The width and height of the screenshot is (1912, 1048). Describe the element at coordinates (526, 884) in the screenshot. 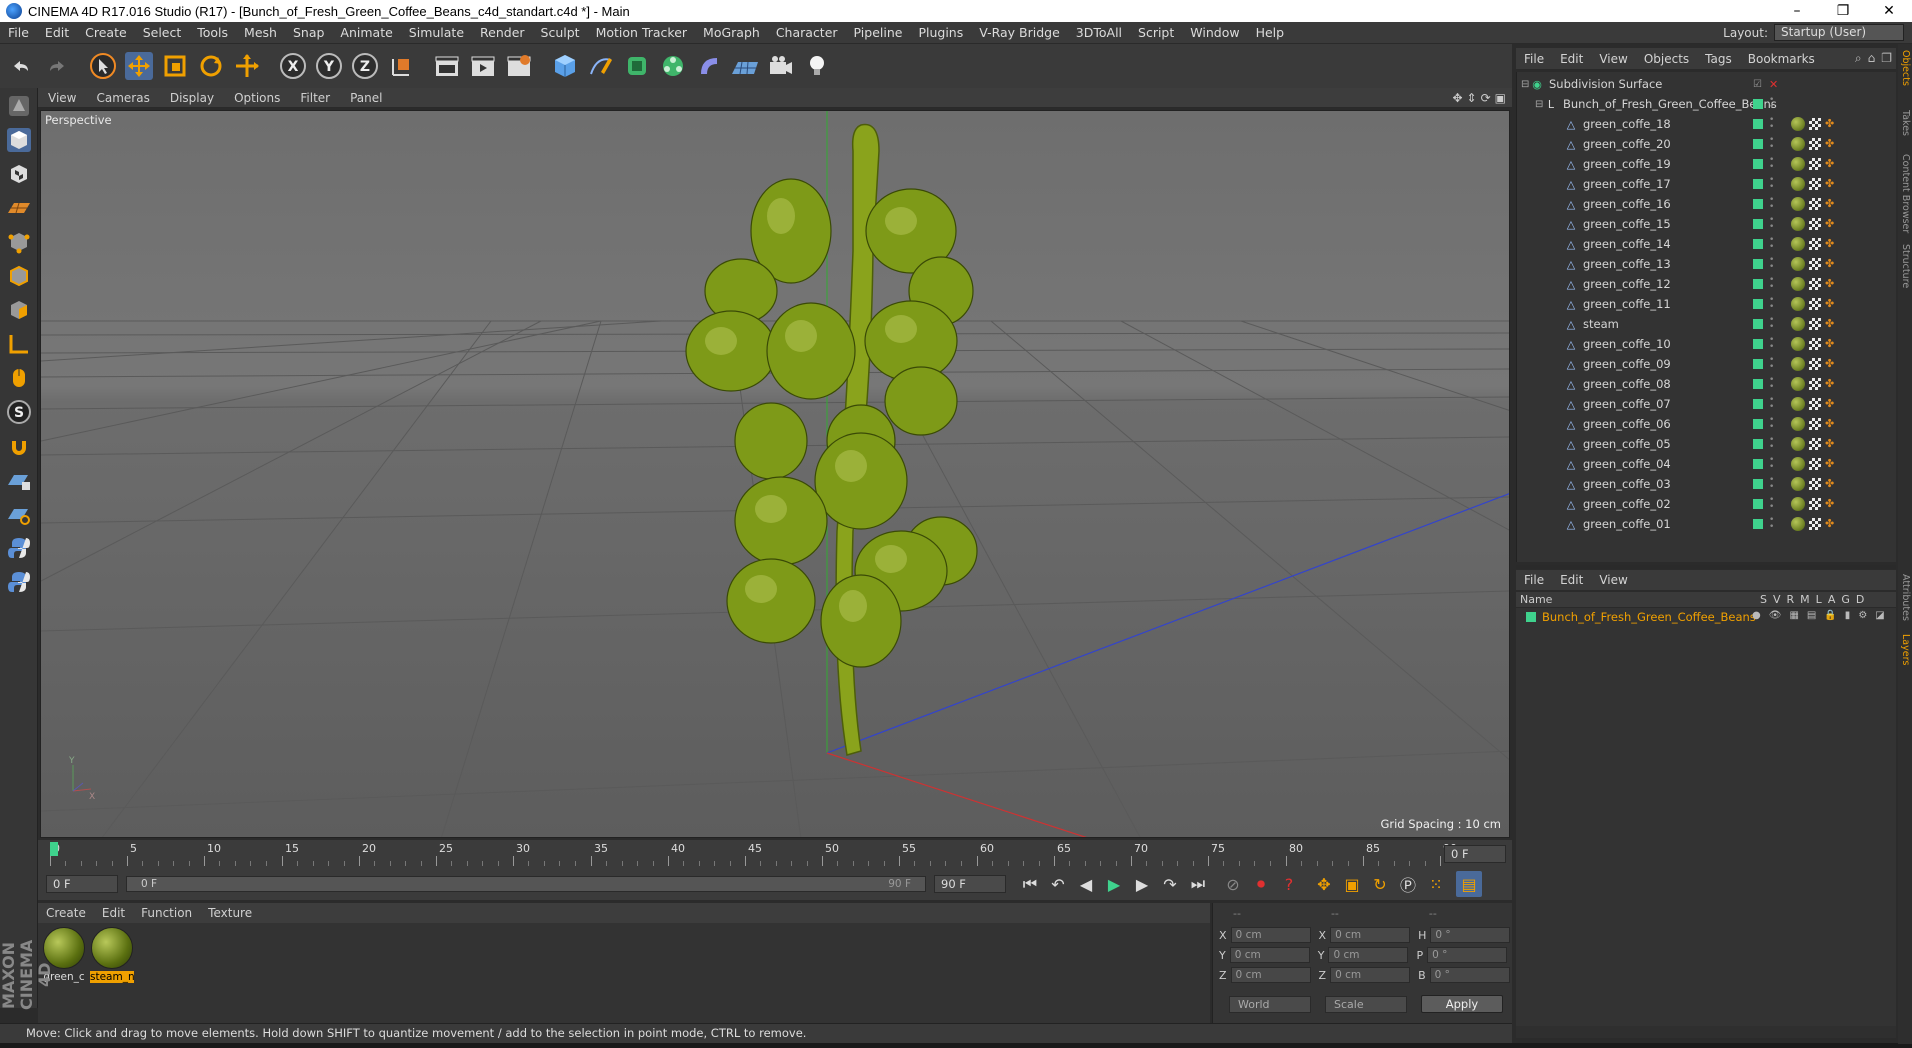

I see `preview-range-slider: 0 F 90 F` at that location.